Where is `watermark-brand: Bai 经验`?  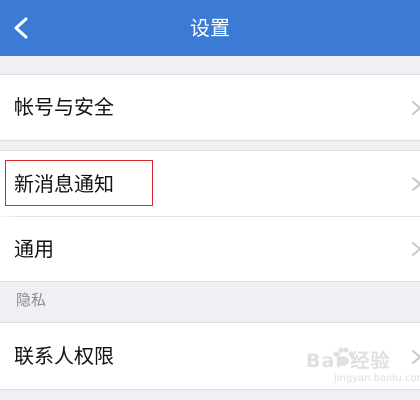
watermark-brand: Bai 经验 is located at coordinates (348, 361).